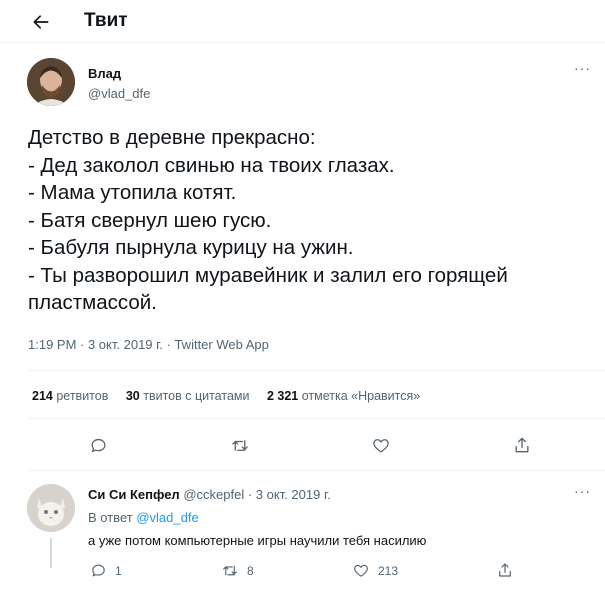  I want to click on reply-author-name: Си Си Кепфел, so click(134, 494).